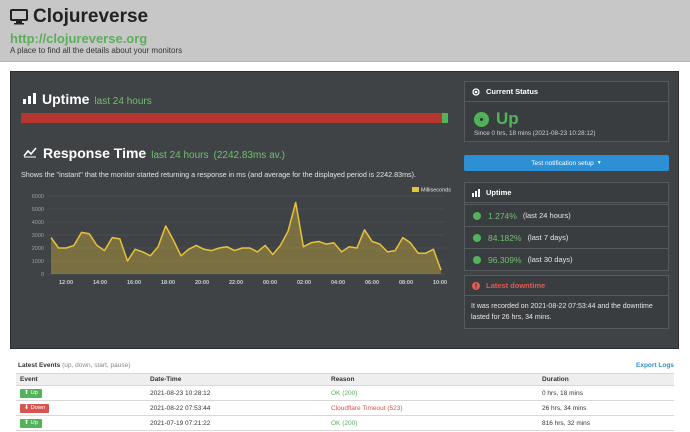 The height and width of the screenshot is (432, 690). What do you see at coordinates (440, 283) in the screenshot?
I see `x-tick-label: 10:00` at bounding box center [440, 283].